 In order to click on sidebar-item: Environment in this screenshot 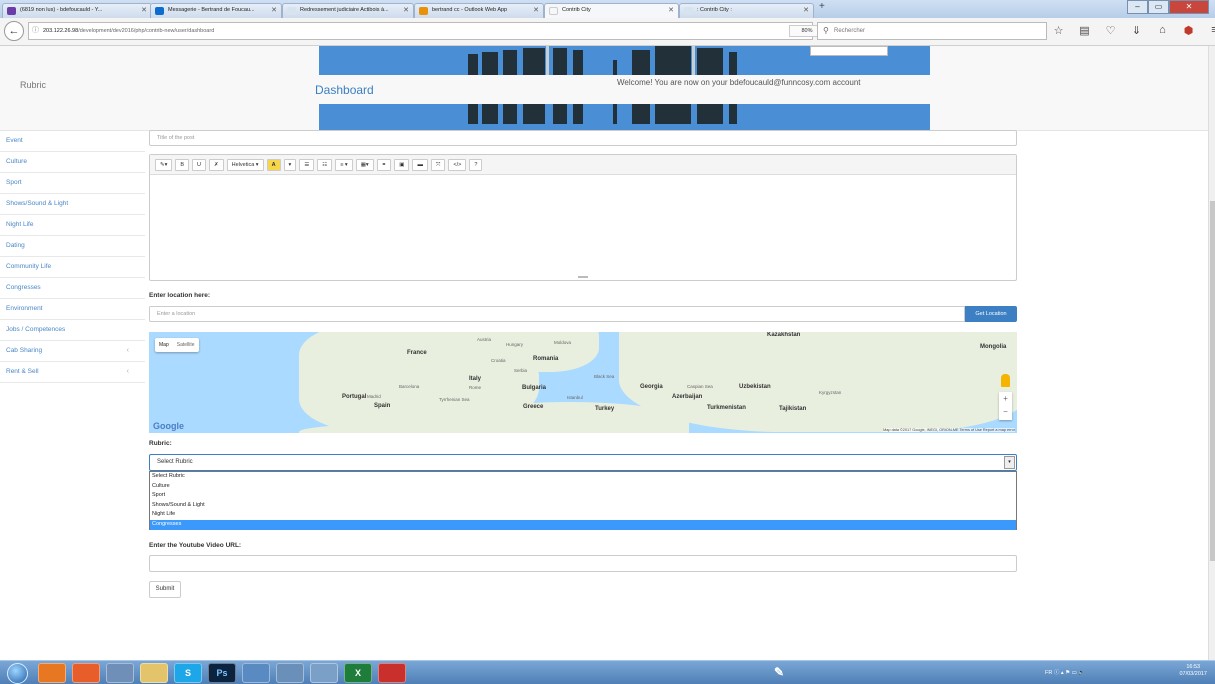, I will do `click(72, 309)`.